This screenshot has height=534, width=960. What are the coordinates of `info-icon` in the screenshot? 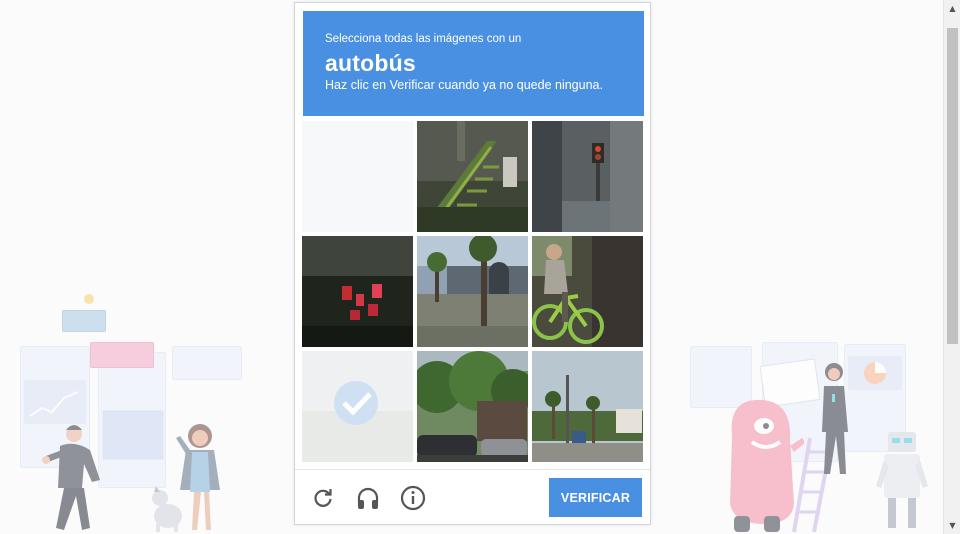 It's located at (413, 498).